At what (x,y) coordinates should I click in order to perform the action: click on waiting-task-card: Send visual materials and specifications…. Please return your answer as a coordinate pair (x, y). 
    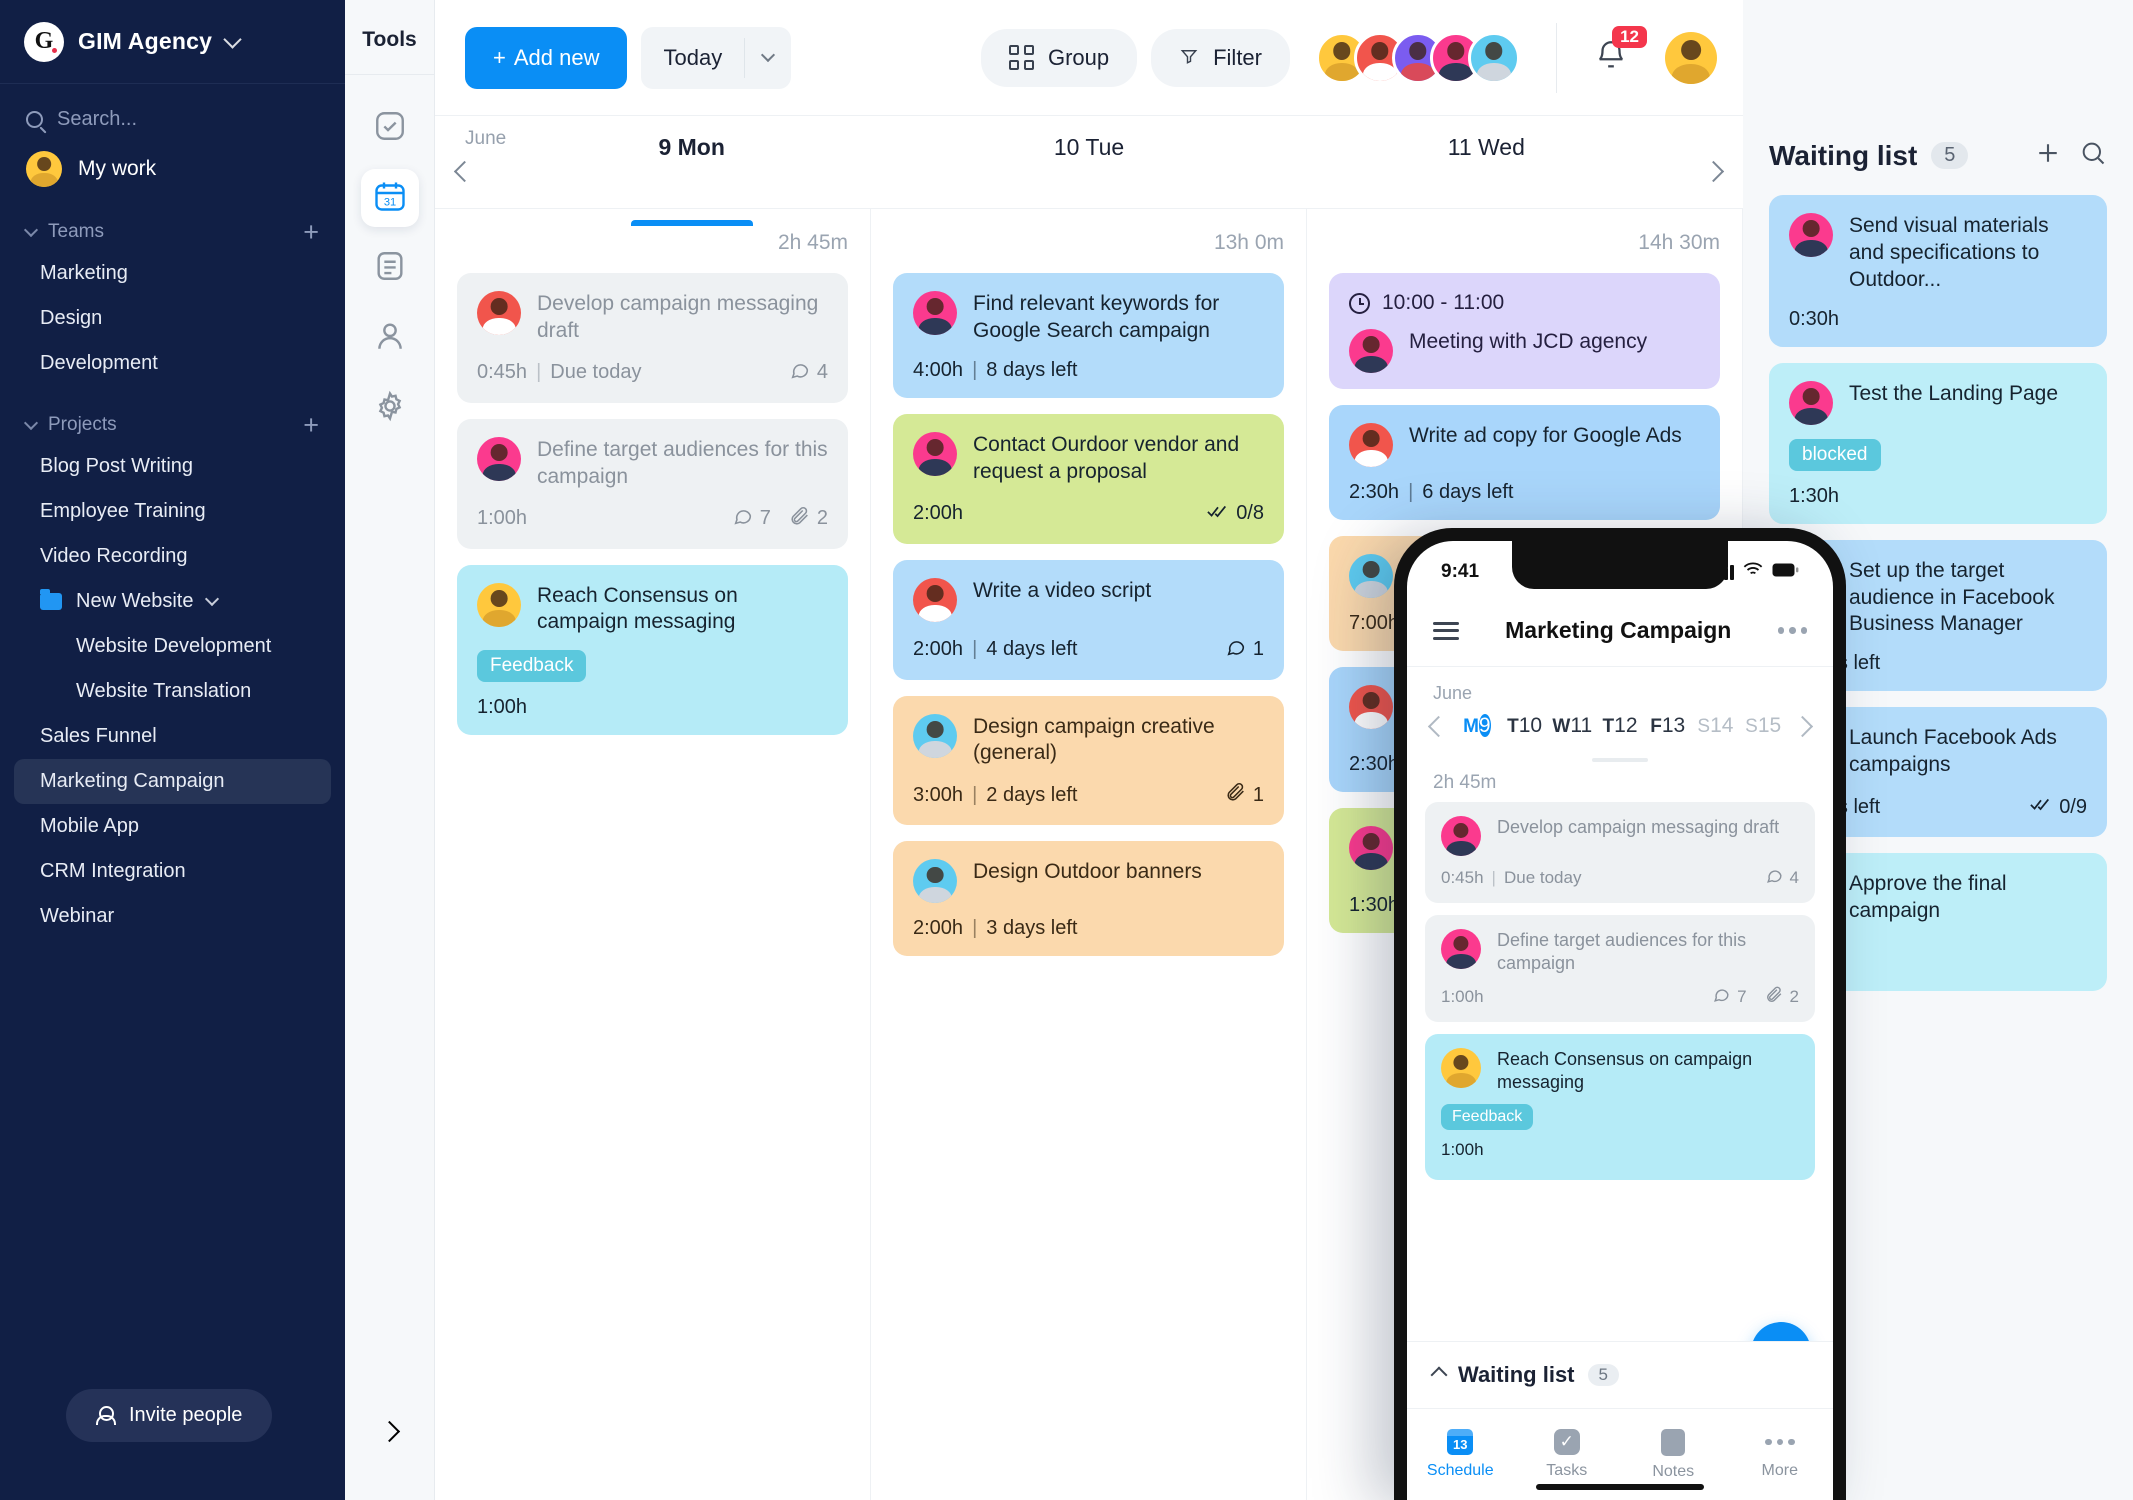
    Looking at the image, I should click on (1938, 271).